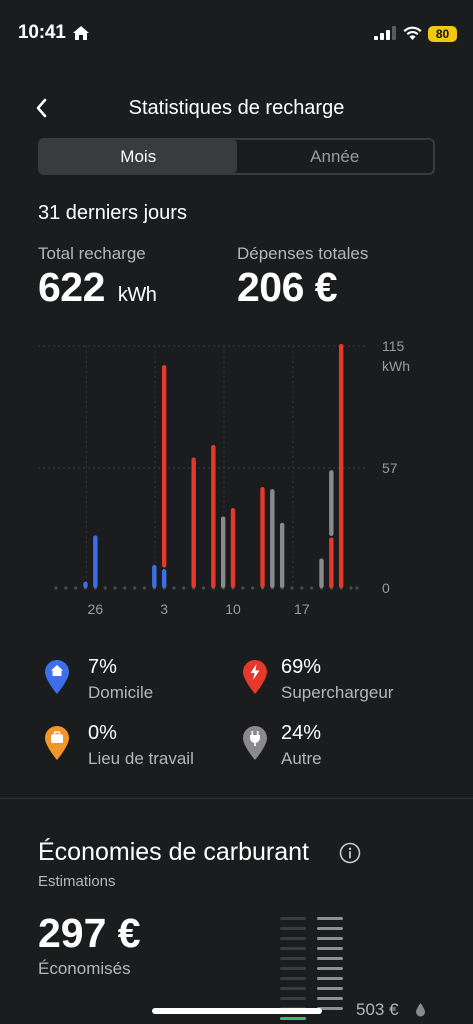  Describe the element at coordinates (141, 758) in the screenshot. I see `breakdown-work-name: Lieu de travail` at that location.